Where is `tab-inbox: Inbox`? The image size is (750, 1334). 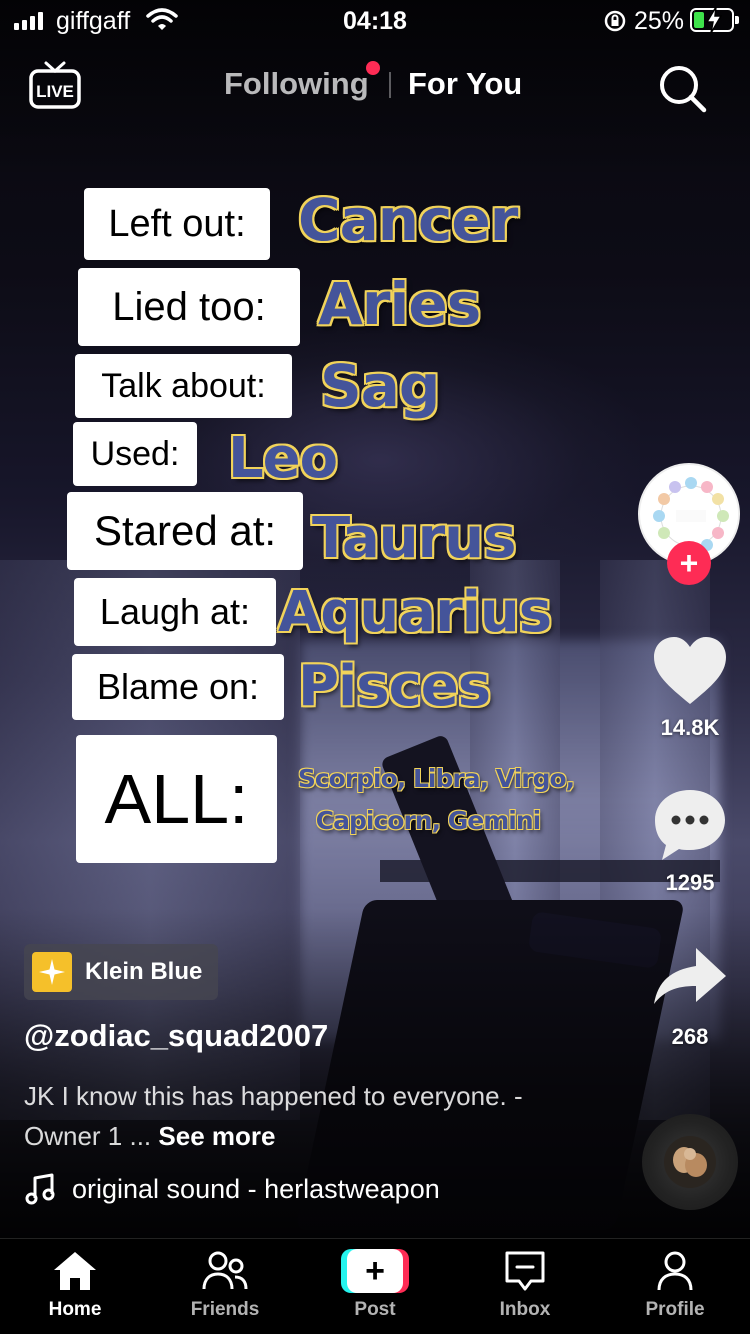
tab-inbox: Inbox is located at coordinates (525, 1285).